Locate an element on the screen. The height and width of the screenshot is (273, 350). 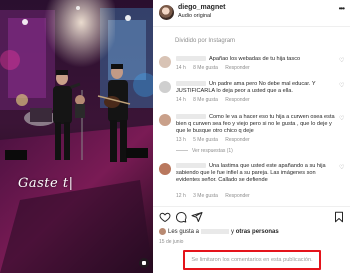
post-header: diego_magnet Audio original ••• is located at coordinates (251, 13).